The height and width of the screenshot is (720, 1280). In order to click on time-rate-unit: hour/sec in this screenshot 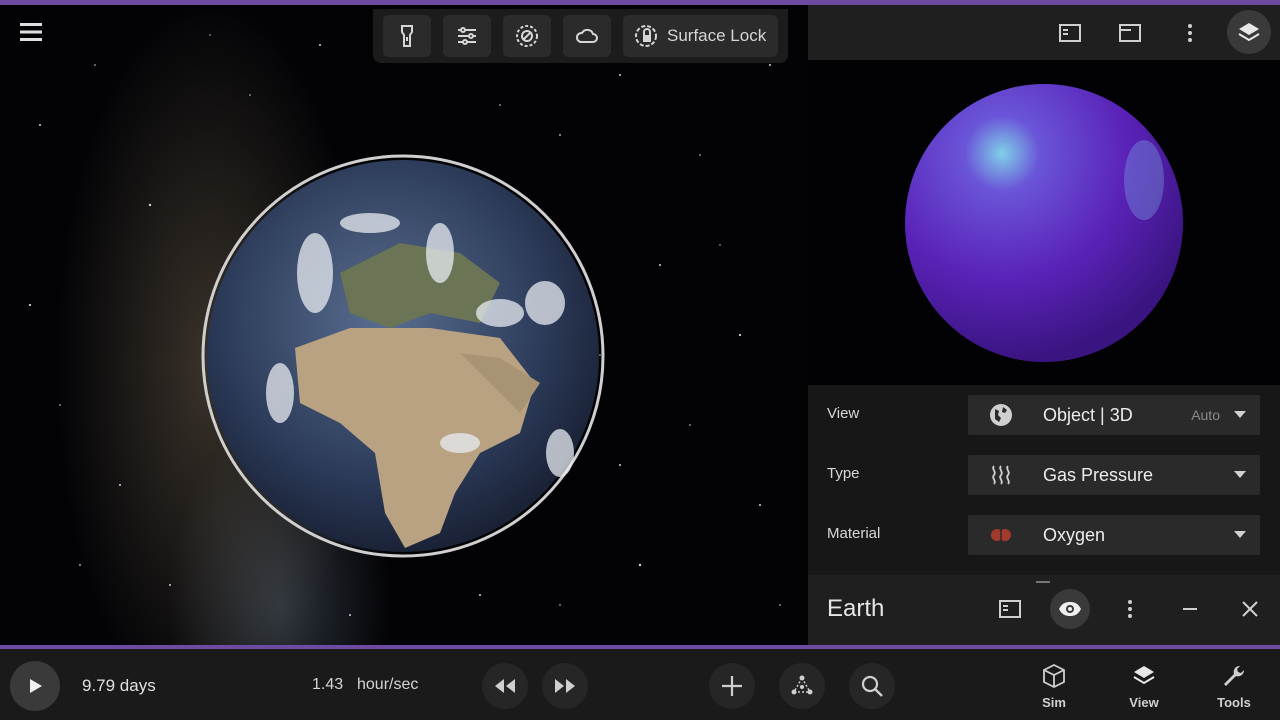, I will do `click(387, 685)`.